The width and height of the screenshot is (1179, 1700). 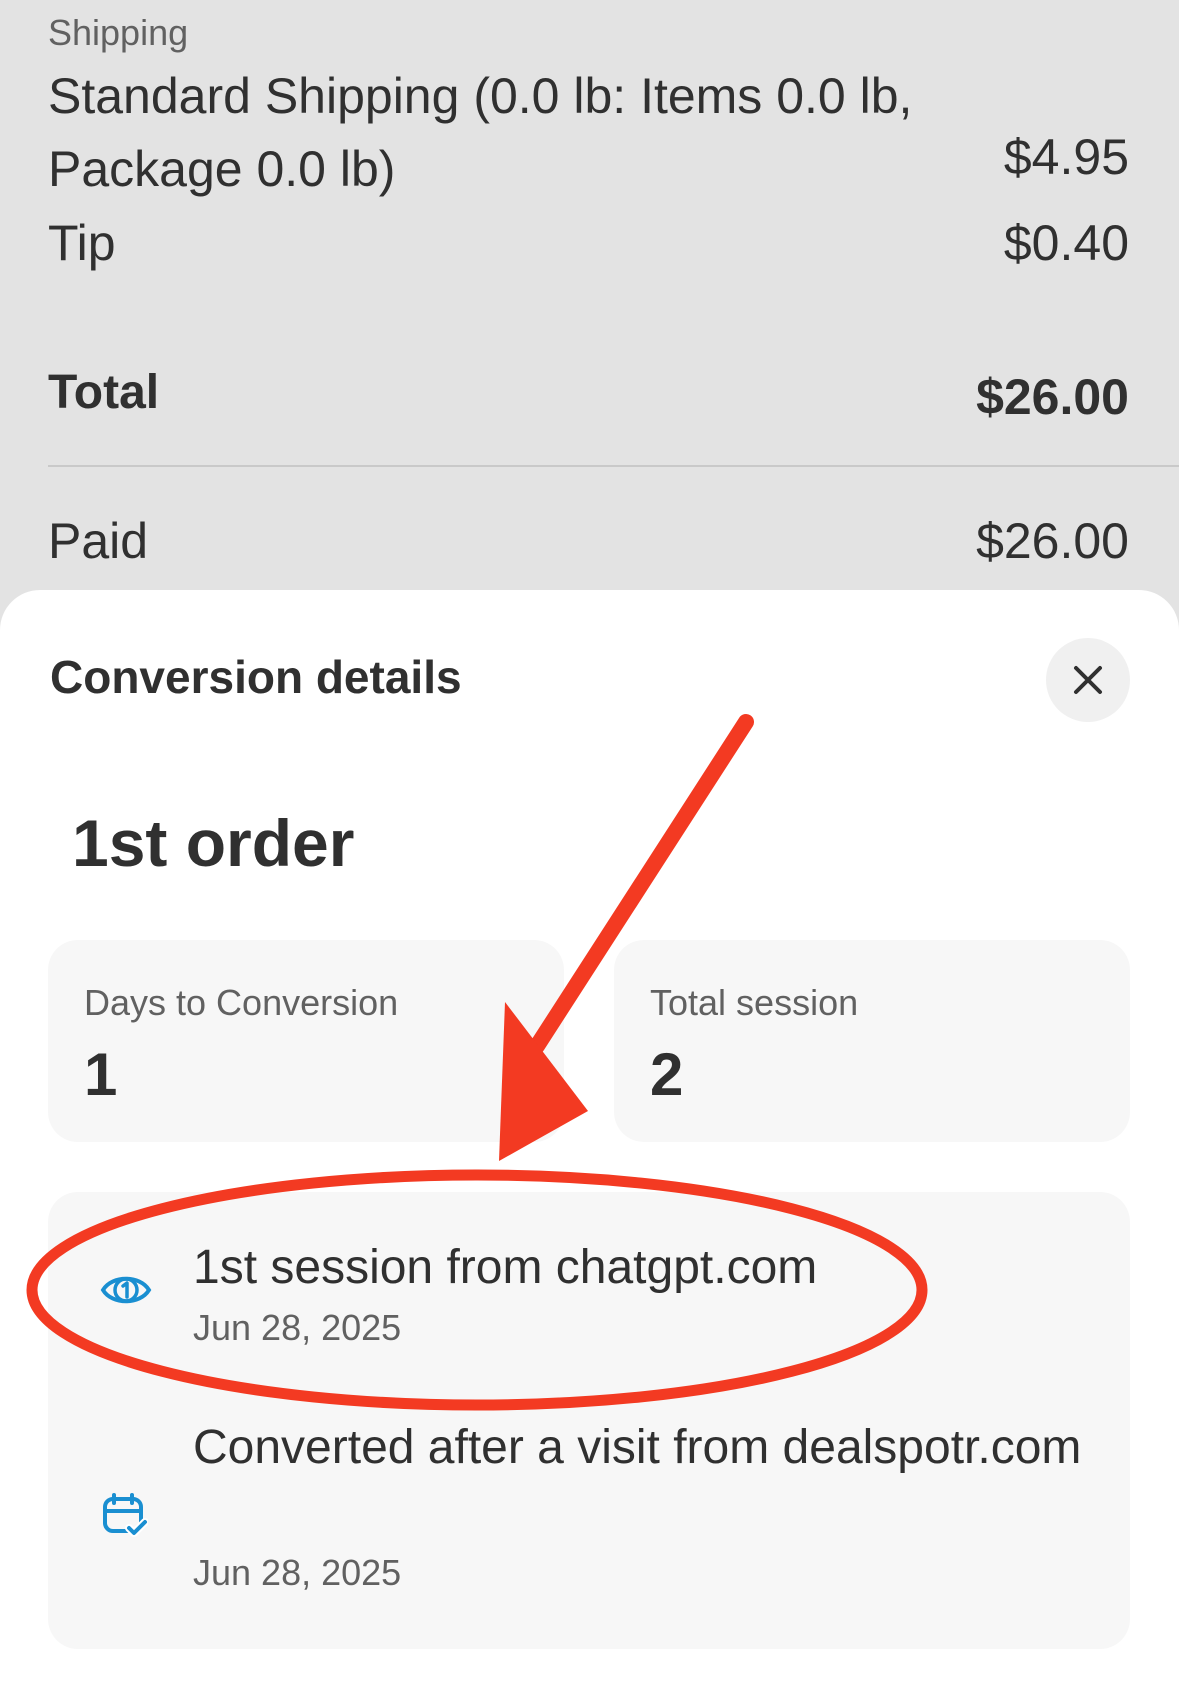 I want to click on stat-value: 2, so click(x=667, y=1074).